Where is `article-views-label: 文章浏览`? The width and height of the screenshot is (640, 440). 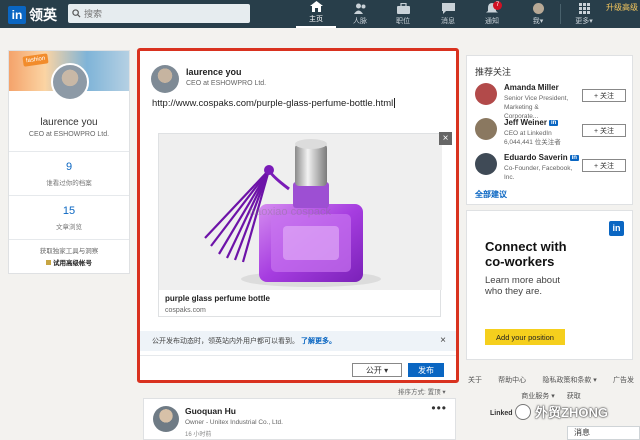 article-views-label: 文章浏览 is located at coordinates (69, 226).